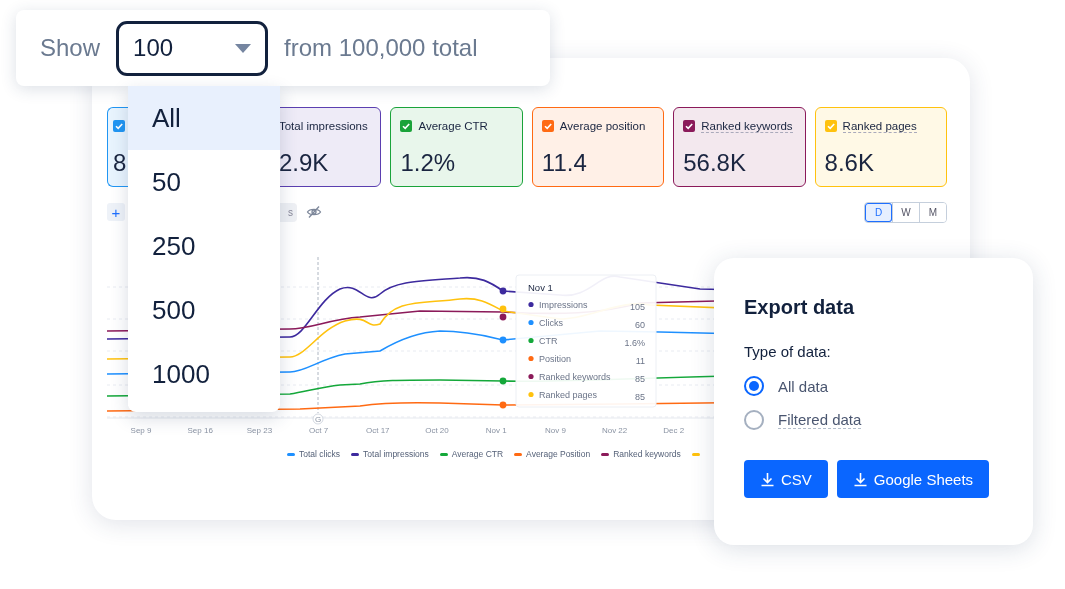 This screenshot has height=589, width=1065. I want to click on legend-label: Ranked keywords, so click(647, 454).